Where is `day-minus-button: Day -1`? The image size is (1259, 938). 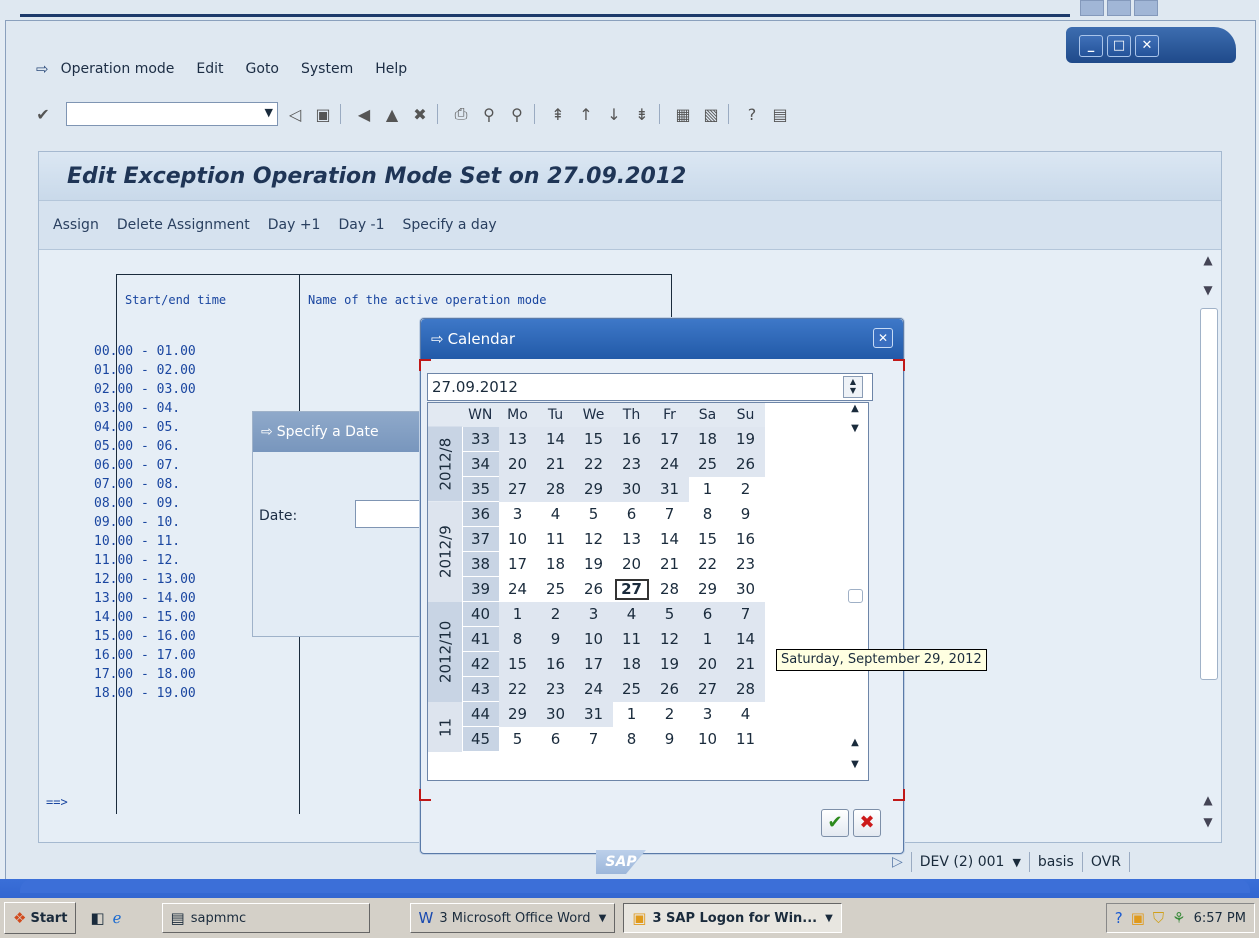 day-minus-button: Day -1 is located at coordinates (361, 225).